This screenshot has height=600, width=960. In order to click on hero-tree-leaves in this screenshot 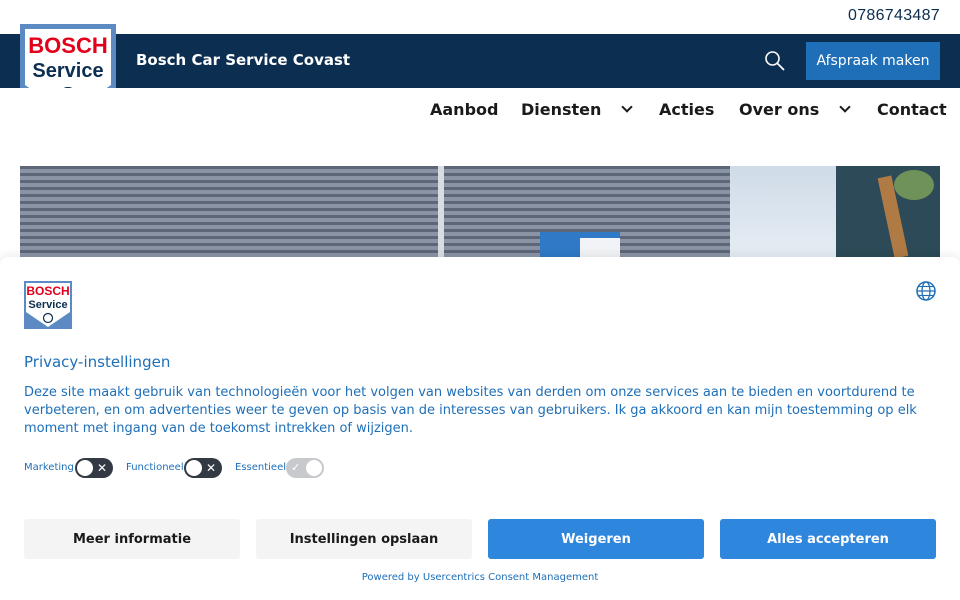, I will do `click(914, 185)`.